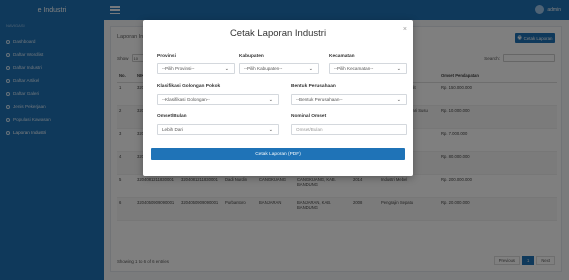  What do you see at coordinates (278, 154) in the screenshot?
I see `print-pdf-button: Cetak Laporan (PDF)` at bounding box center [278, 154].